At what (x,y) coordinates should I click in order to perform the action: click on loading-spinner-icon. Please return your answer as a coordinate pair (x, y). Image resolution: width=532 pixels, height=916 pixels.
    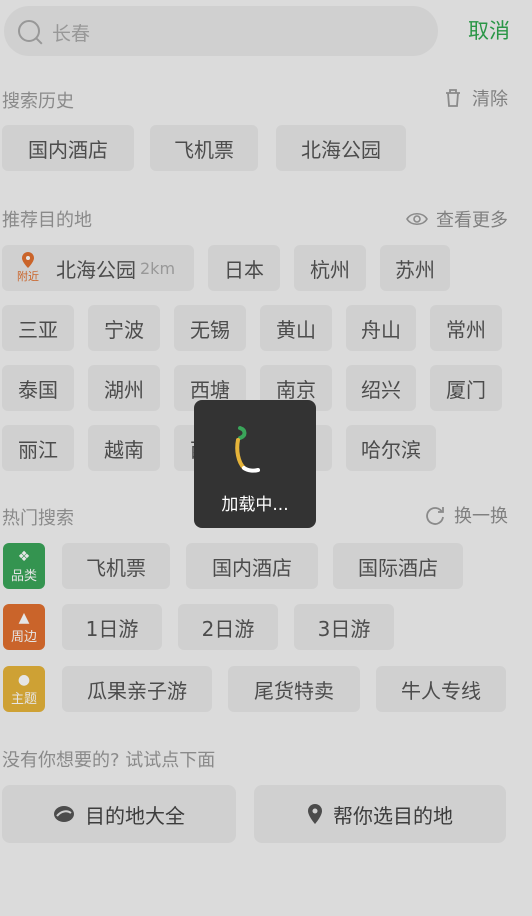
    Looking at the image, I should click on (247, 449).